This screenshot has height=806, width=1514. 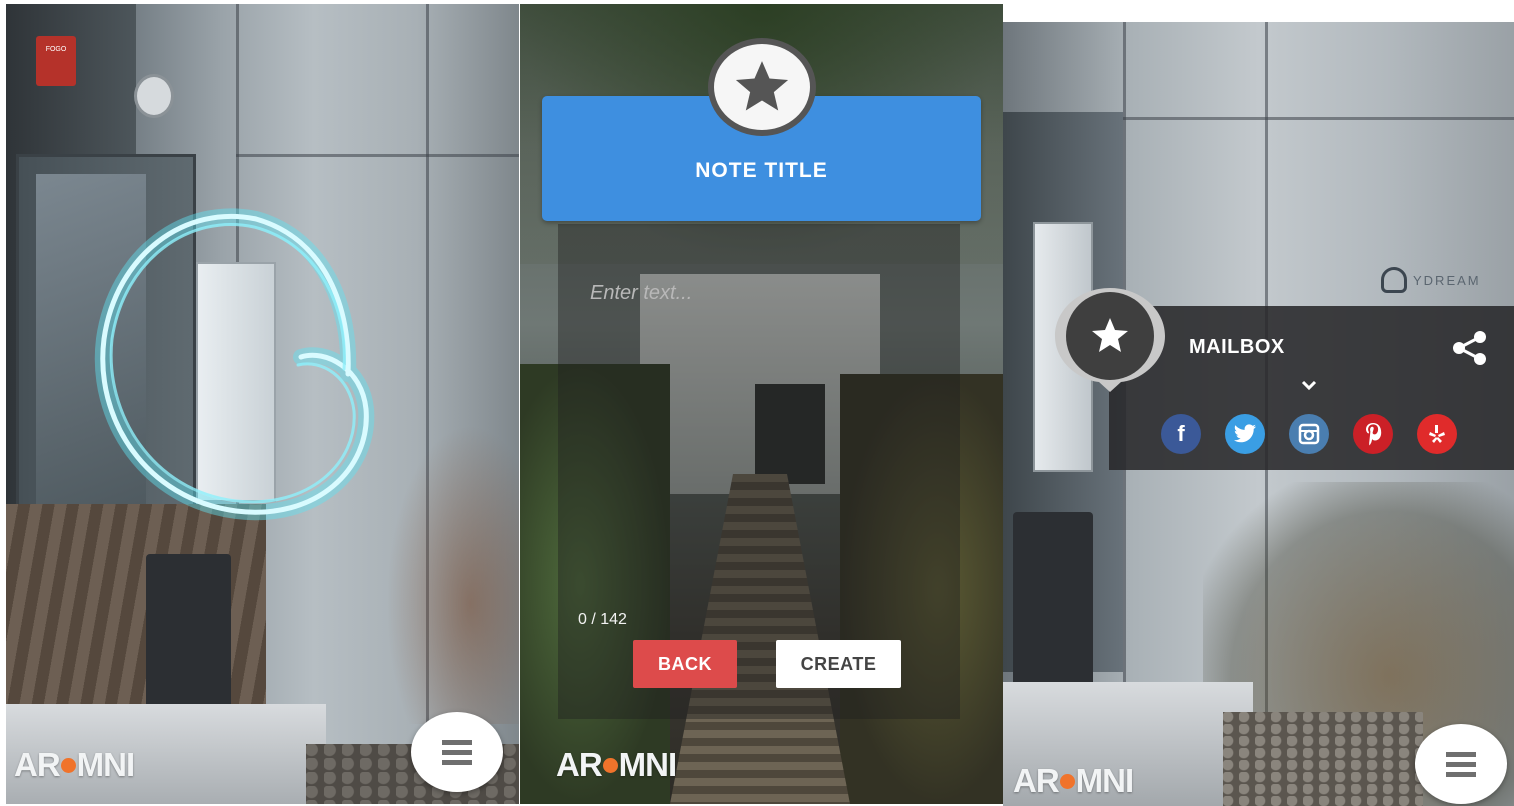 What do you see at coordinates (154, 96) in the screenshot?
I see `wall-lamp` at bounding box center [154, 96].